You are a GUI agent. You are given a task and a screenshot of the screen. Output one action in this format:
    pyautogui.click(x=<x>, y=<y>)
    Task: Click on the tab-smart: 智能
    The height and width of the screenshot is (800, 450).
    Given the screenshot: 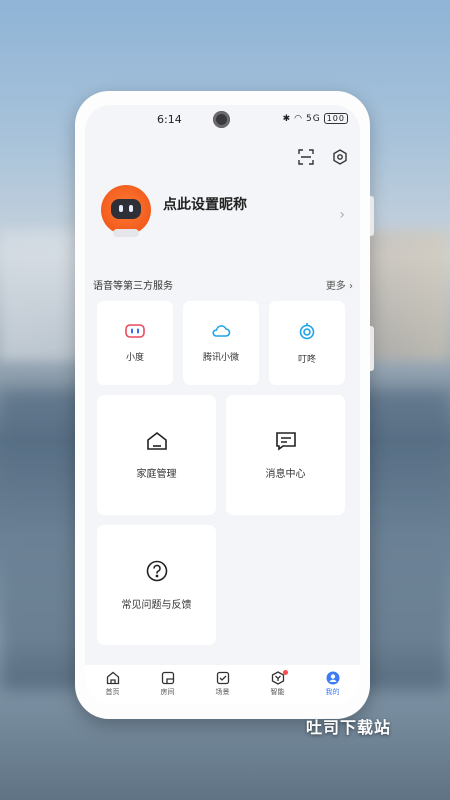 What is the action you would take?
    pyautogui.click(x=278, y=687)
    